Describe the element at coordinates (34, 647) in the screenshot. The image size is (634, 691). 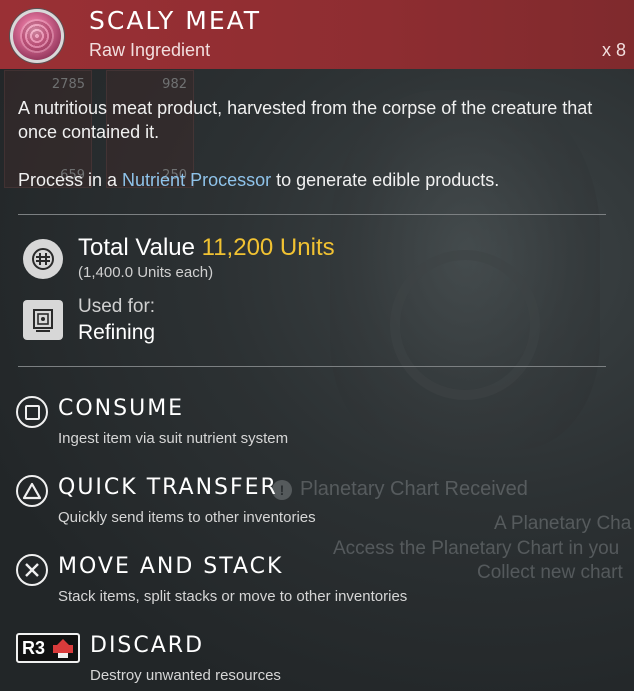
I see `r3-button-label: R3` at that location.